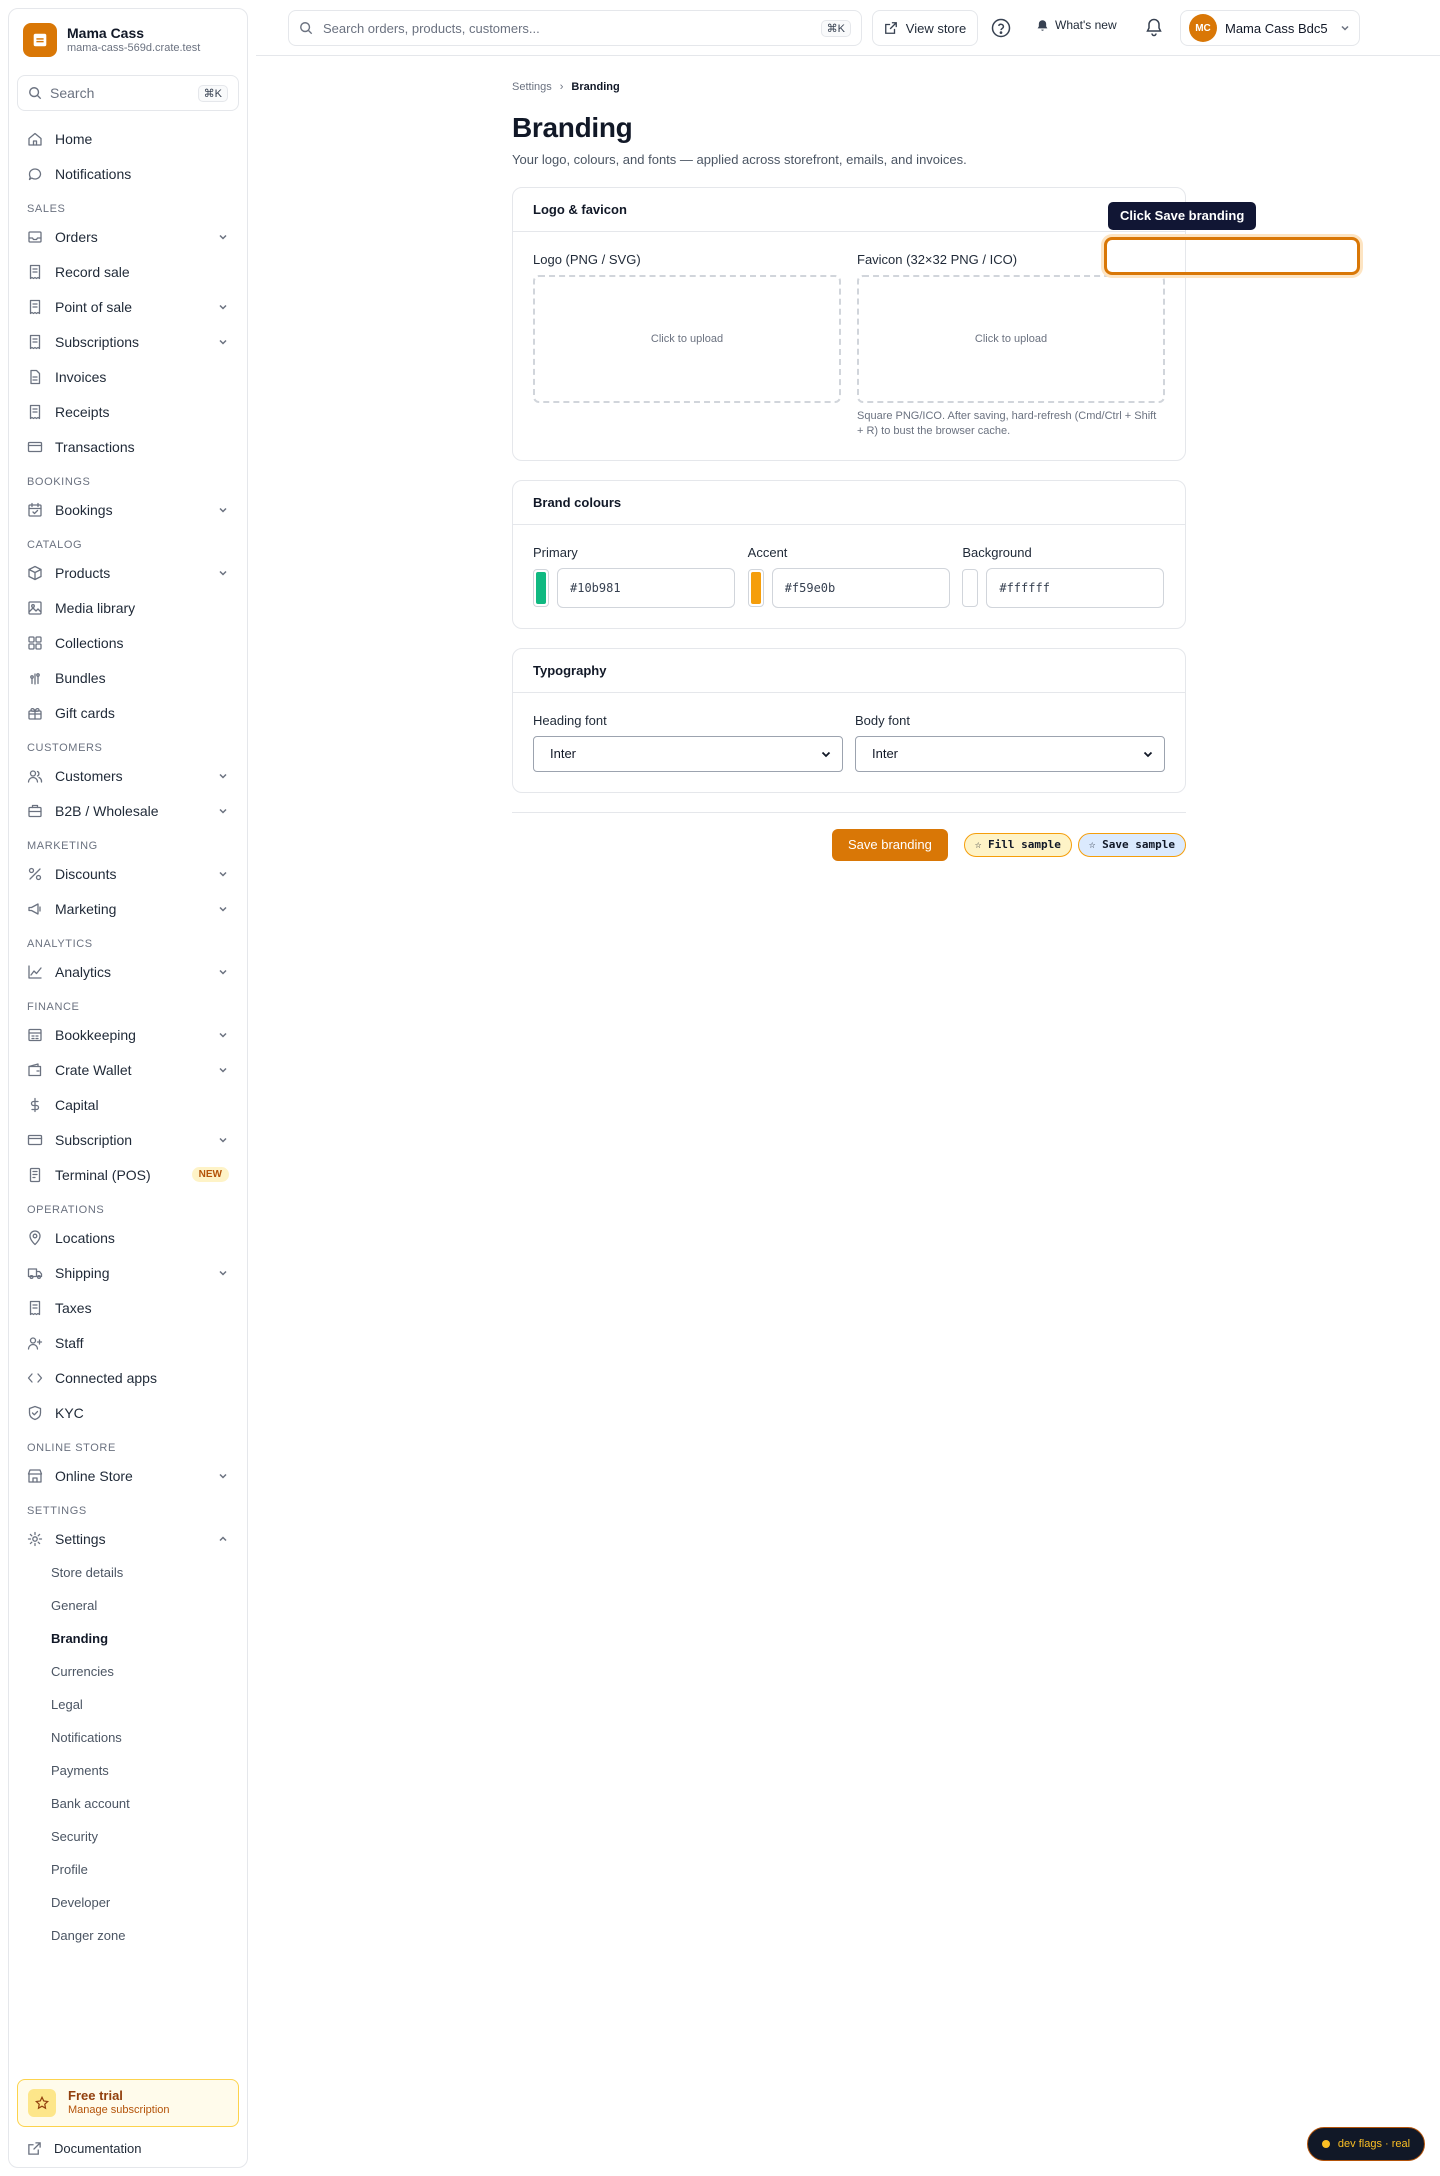  I want to click on free-trial-card: Free trial Manage subscription, so click(128, 2103).